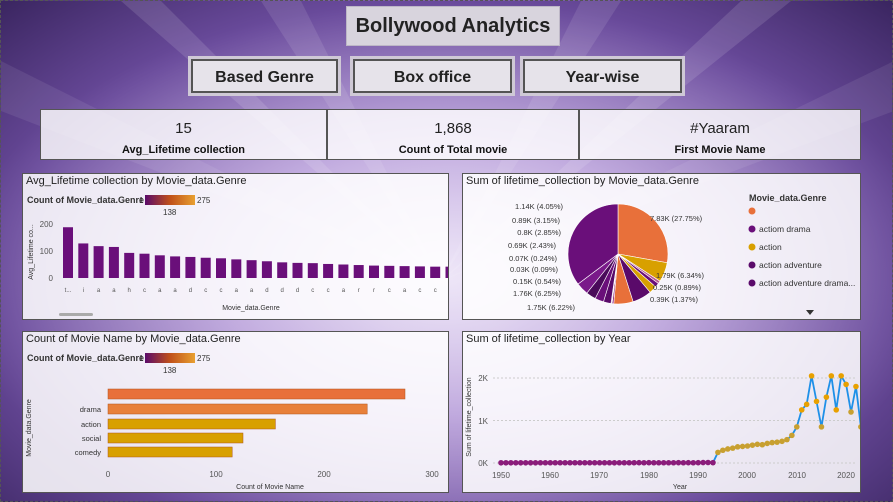 This screenshot has width=893, height=502. What do you see at coordinates (432, 76) in the screenshot?
I see `box-office-button: Box office` at bounding box center [432, 76].